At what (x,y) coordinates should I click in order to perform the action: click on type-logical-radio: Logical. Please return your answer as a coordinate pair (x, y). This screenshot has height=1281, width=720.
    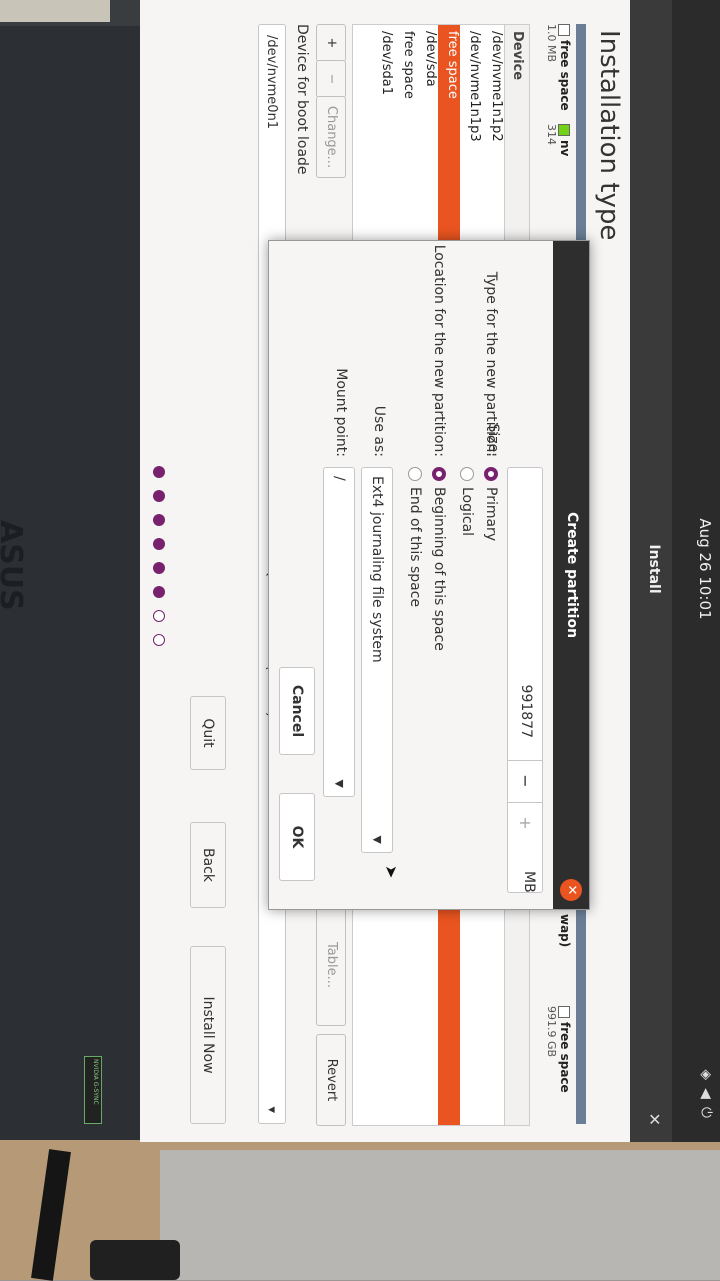
    Looking at the image, I should click on (467, 501).